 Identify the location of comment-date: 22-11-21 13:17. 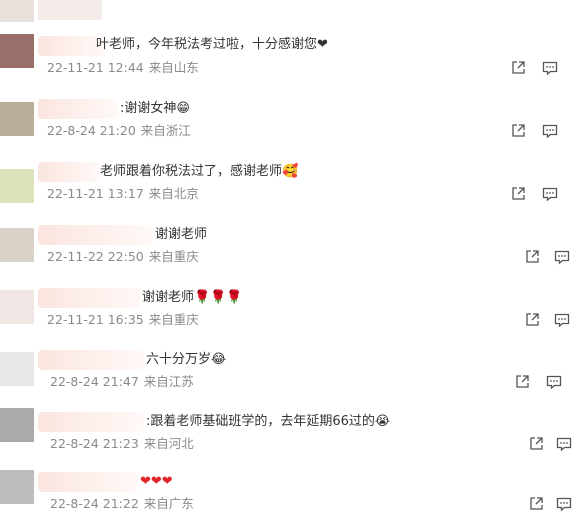
(95, 193).